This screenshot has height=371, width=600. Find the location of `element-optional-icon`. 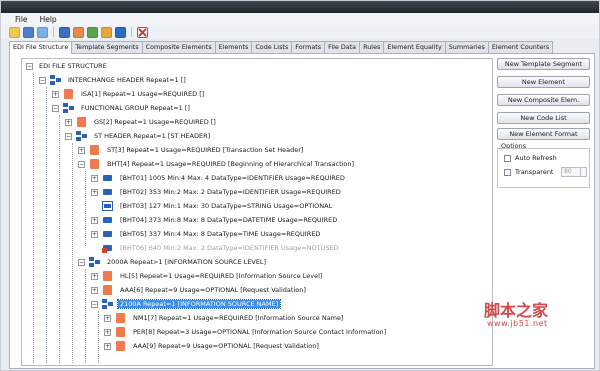

element-optional-icon is located at coordinates (107, 206).